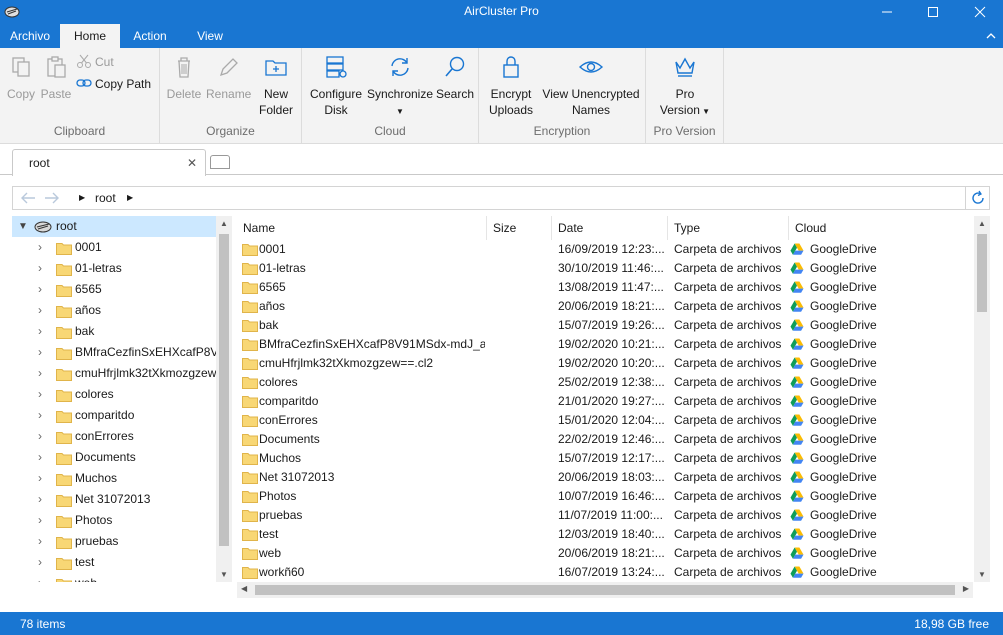  What do you see at coordinates (455, 78) in the screenshot?
I see `search-button: Search` at bounding box center [455, 78].